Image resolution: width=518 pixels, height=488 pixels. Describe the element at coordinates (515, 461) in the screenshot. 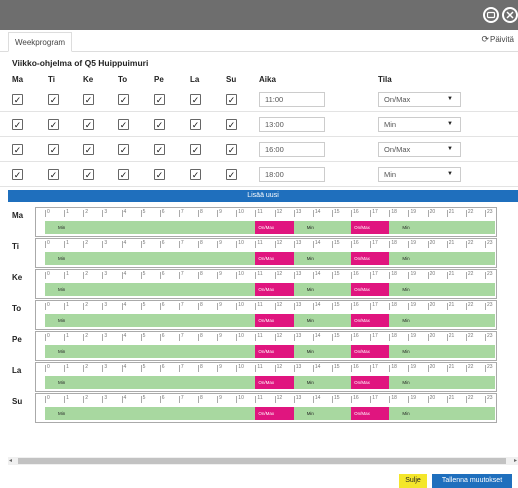

I see `scroll-right-icon: ▸` at that location.